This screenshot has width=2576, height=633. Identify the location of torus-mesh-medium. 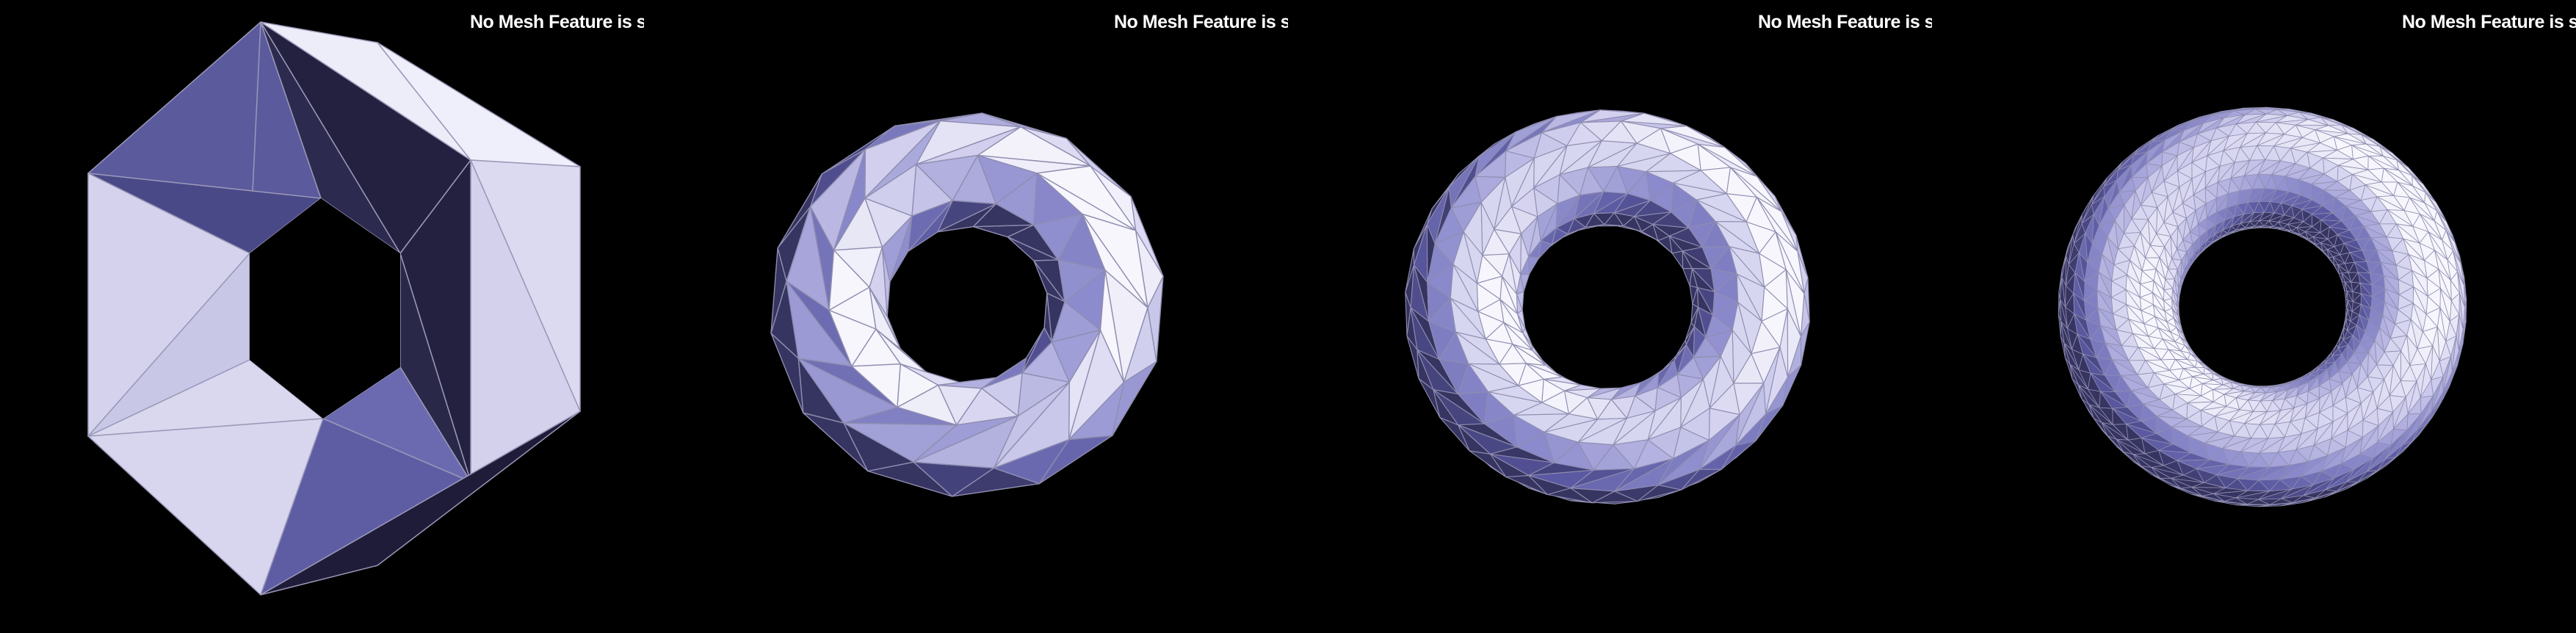
(1607, 306).